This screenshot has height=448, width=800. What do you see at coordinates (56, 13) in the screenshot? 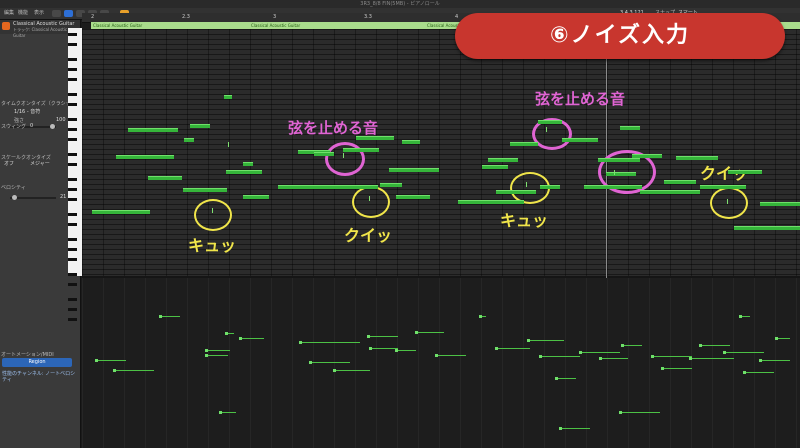
I see `filter-icon` at bounding box center [56, 13].